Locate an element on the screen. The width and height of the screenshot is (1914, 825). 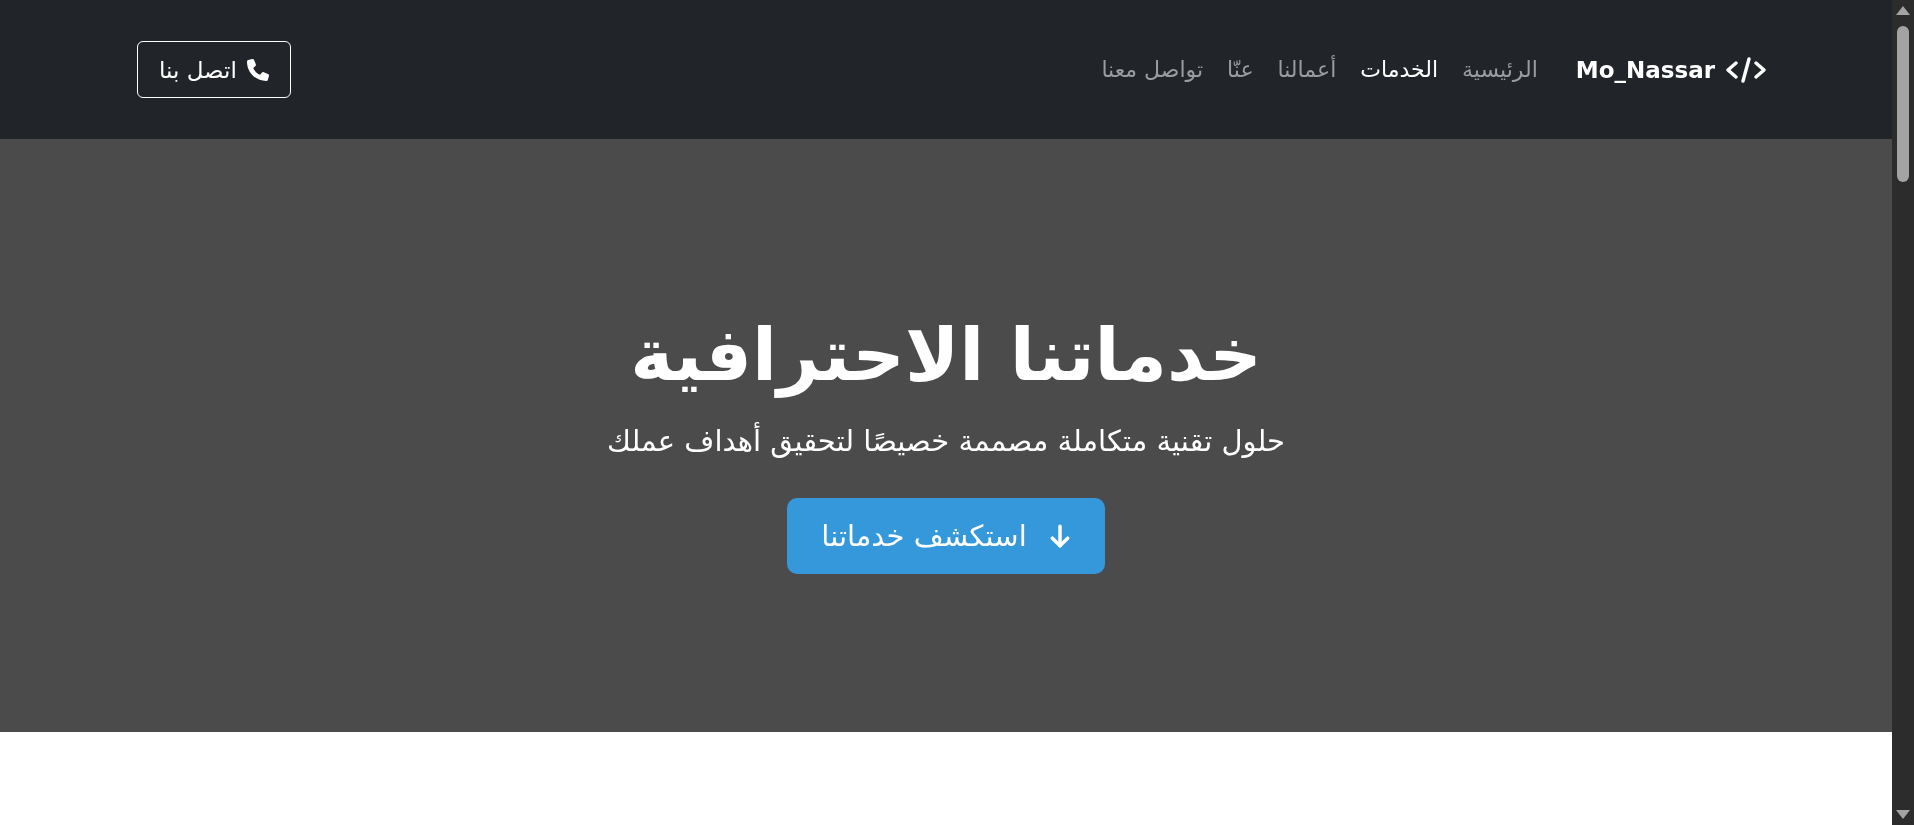
scroll-up-arrow-icon is located at coordinates (1903, 10).